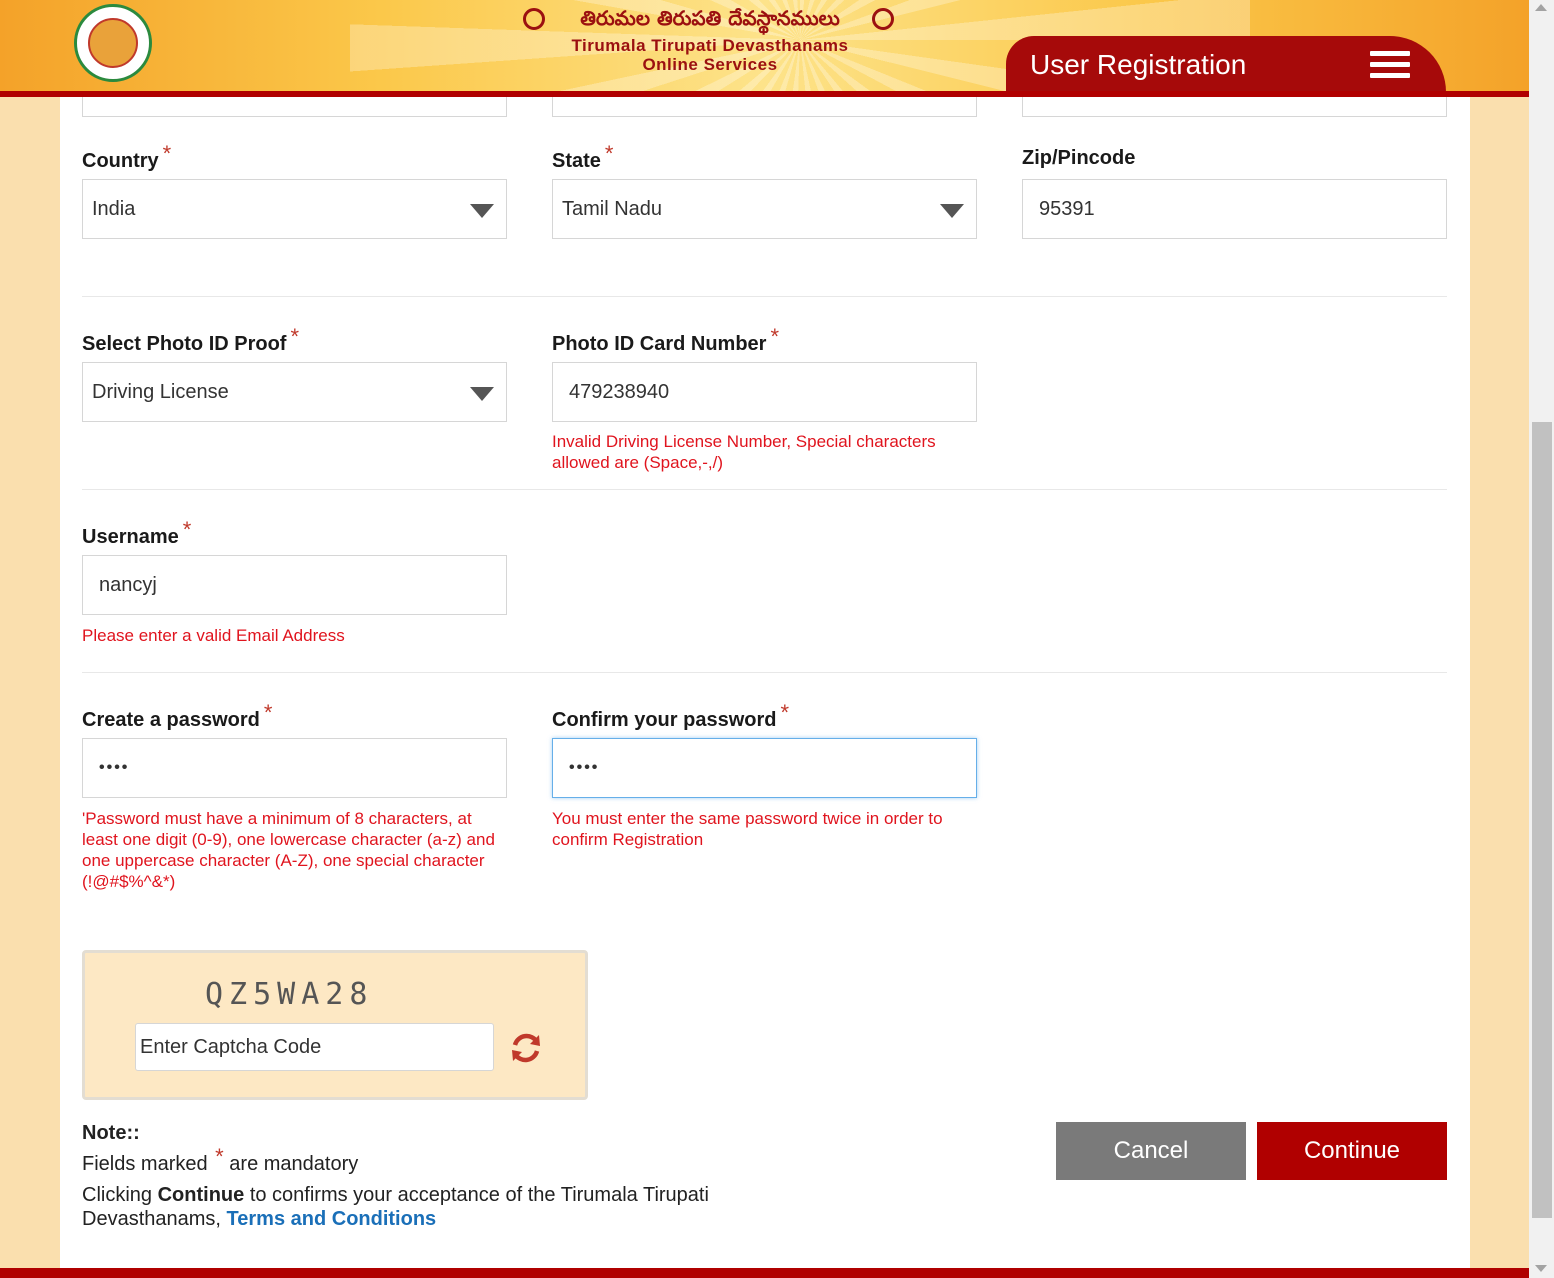 The width and height of the screenshot is (1554, 1278). What do you see at coordinates (619, 391) in the screenshot?
I see `photo-id-number-value: 479238940` at bounding box center [619, 391].